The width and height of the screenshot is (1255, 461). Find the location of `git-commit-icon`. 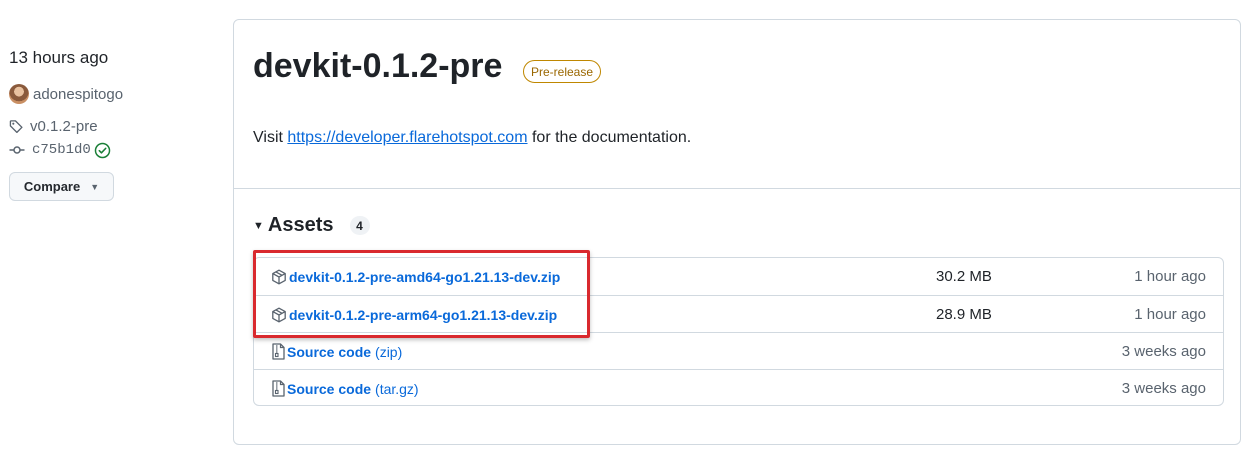

git-commit-icon is located at coordinates (17, 150).